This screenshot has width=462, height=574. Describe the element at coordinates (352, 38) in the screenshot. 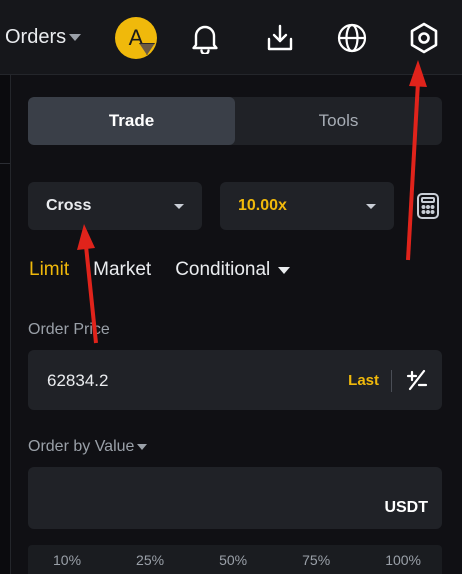

I see `globe-icon` at that location.